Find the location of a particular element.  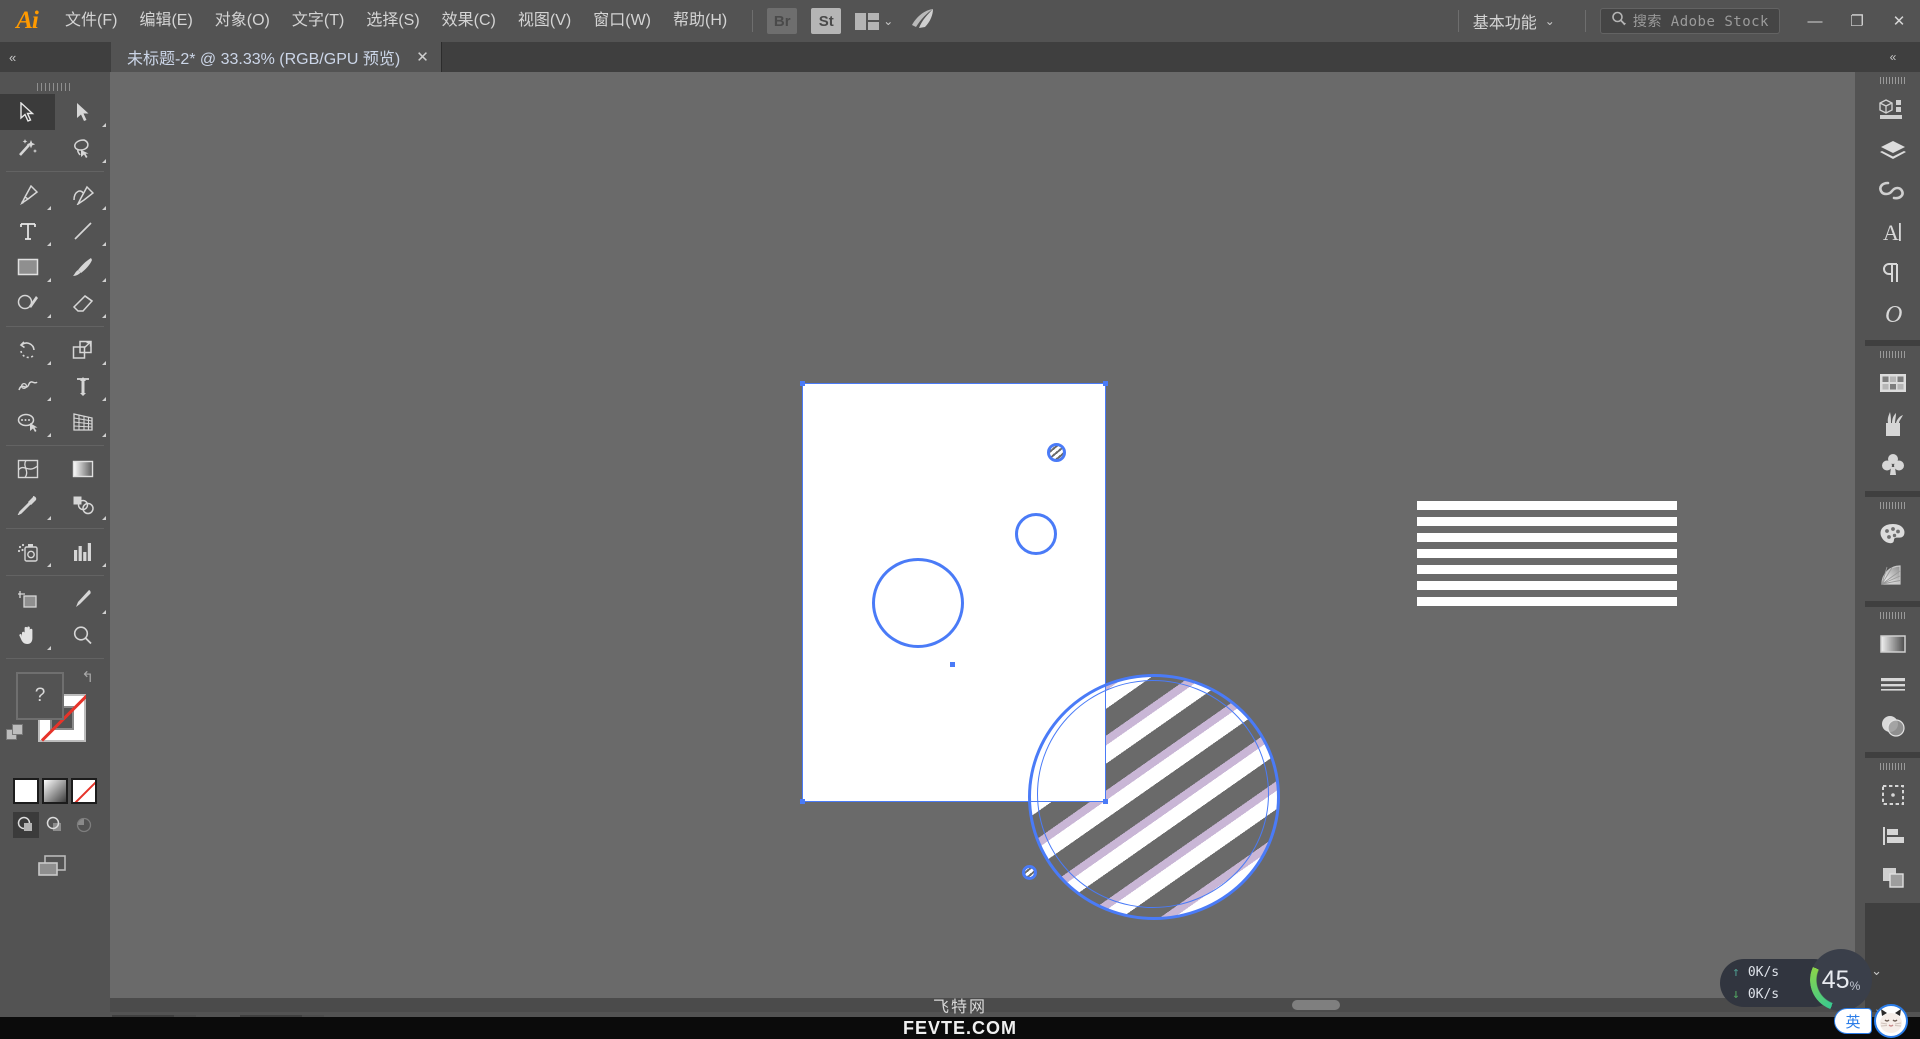

selection-tool is located at coordinates (27, 112).